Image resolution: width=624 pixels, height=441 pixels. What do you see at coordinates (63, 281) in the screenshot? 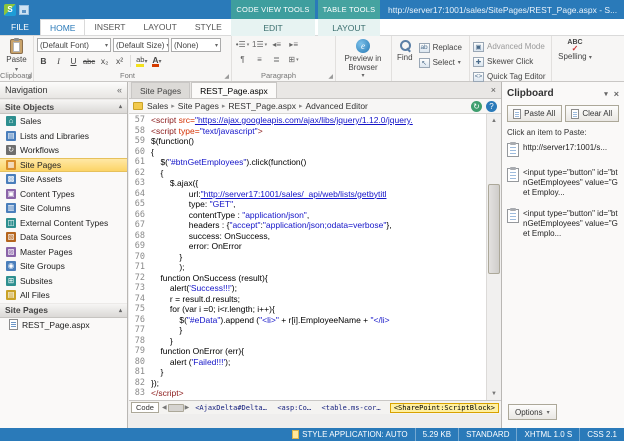
I see `sidebar-item-subsites: ⊞ Subsites` at bounding box center [63, 281].